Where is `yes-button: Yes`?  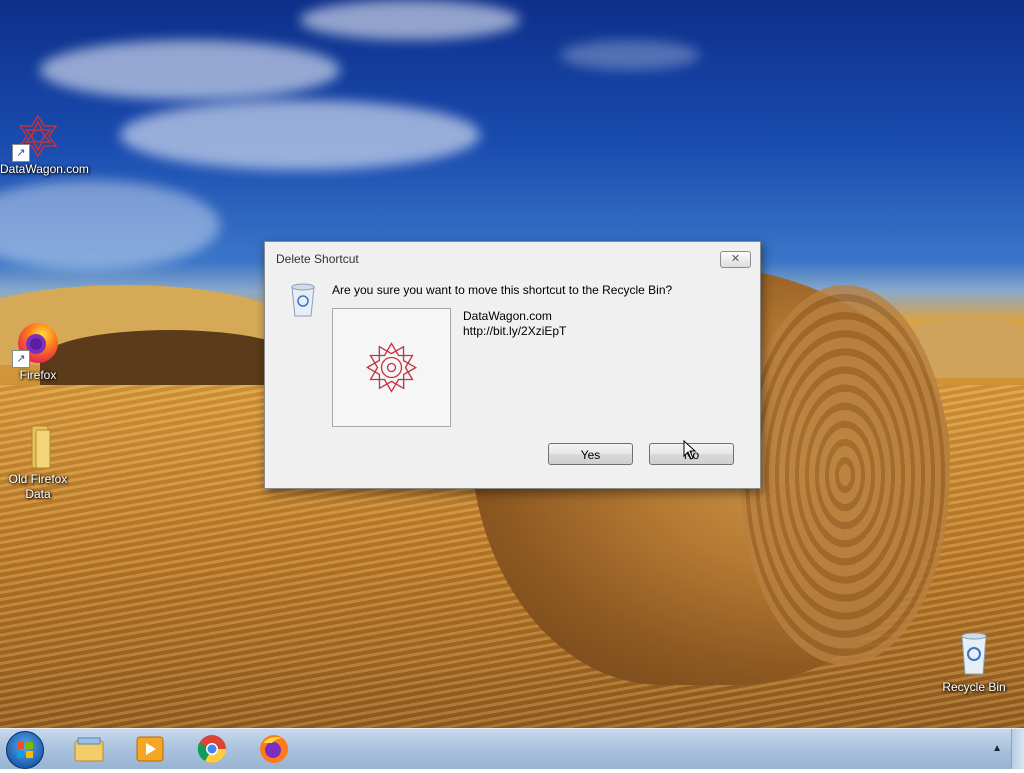 yes-button: Yes is located at coordinates (590, 454).